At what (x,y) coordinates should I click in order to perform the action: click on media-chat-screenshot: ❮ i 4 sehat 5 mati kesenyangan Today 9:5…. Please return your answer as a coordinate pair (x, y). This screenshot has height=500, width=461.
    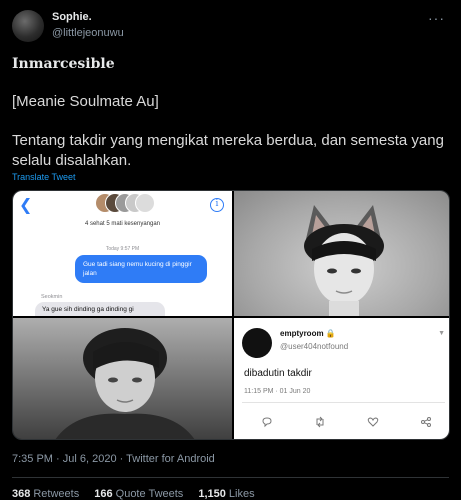
    Looking at the image, I should click on (122, 253).